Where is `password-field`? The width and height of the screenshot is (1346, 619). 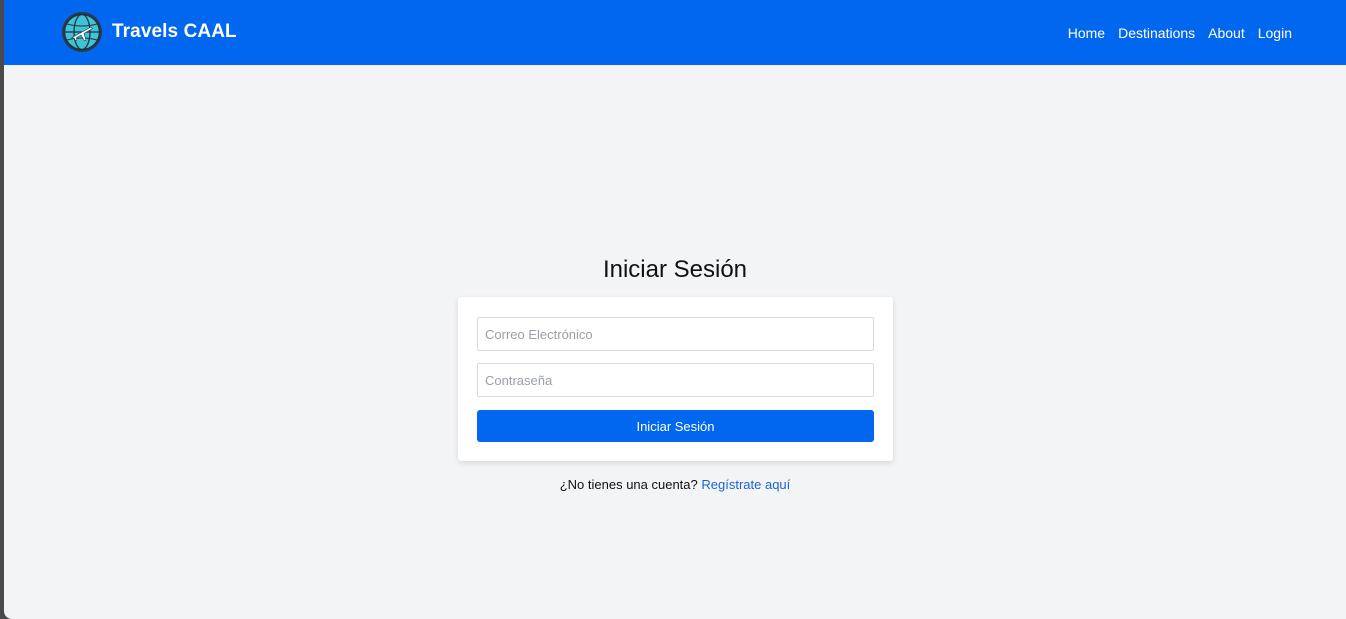
password-field is located at coordinates (675, 380).